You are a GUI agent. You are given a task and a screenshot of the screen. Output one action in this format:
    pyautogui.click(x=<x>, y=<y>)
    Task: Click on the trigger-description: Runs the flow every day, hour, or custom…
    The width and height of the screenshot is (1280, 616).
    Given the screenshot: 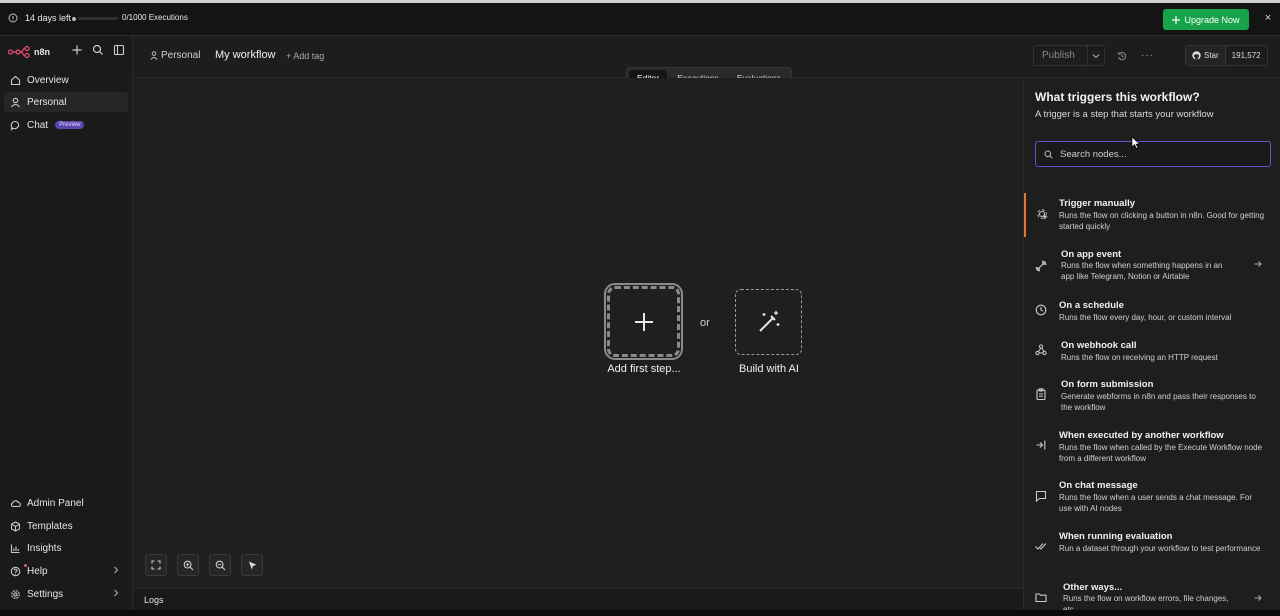 What is the action you would take?
    pyautogui.click(x=1145, y=317)
    